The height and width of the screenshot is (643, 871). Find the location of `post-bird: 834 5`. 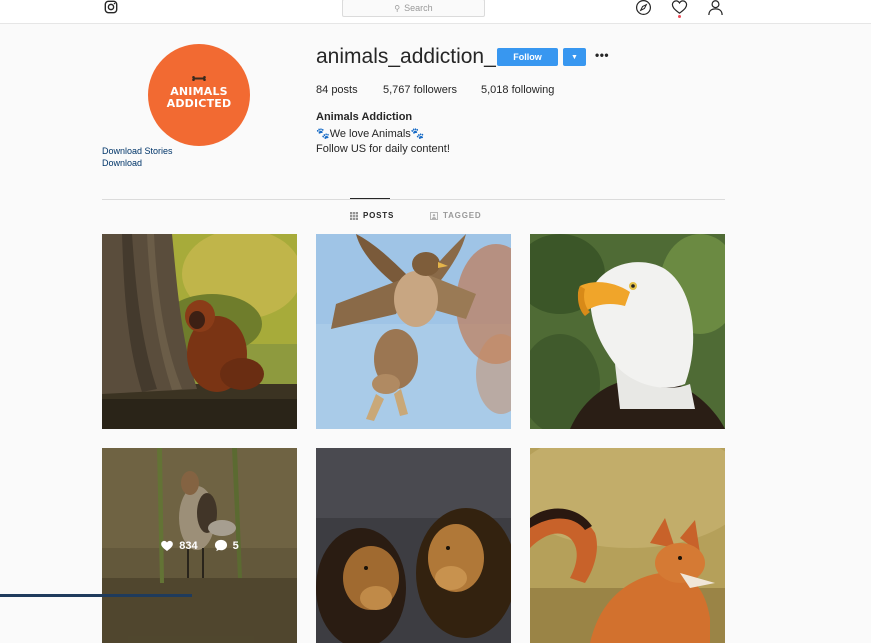

post-bird: 834 5 is located at coordinates (199, 545).